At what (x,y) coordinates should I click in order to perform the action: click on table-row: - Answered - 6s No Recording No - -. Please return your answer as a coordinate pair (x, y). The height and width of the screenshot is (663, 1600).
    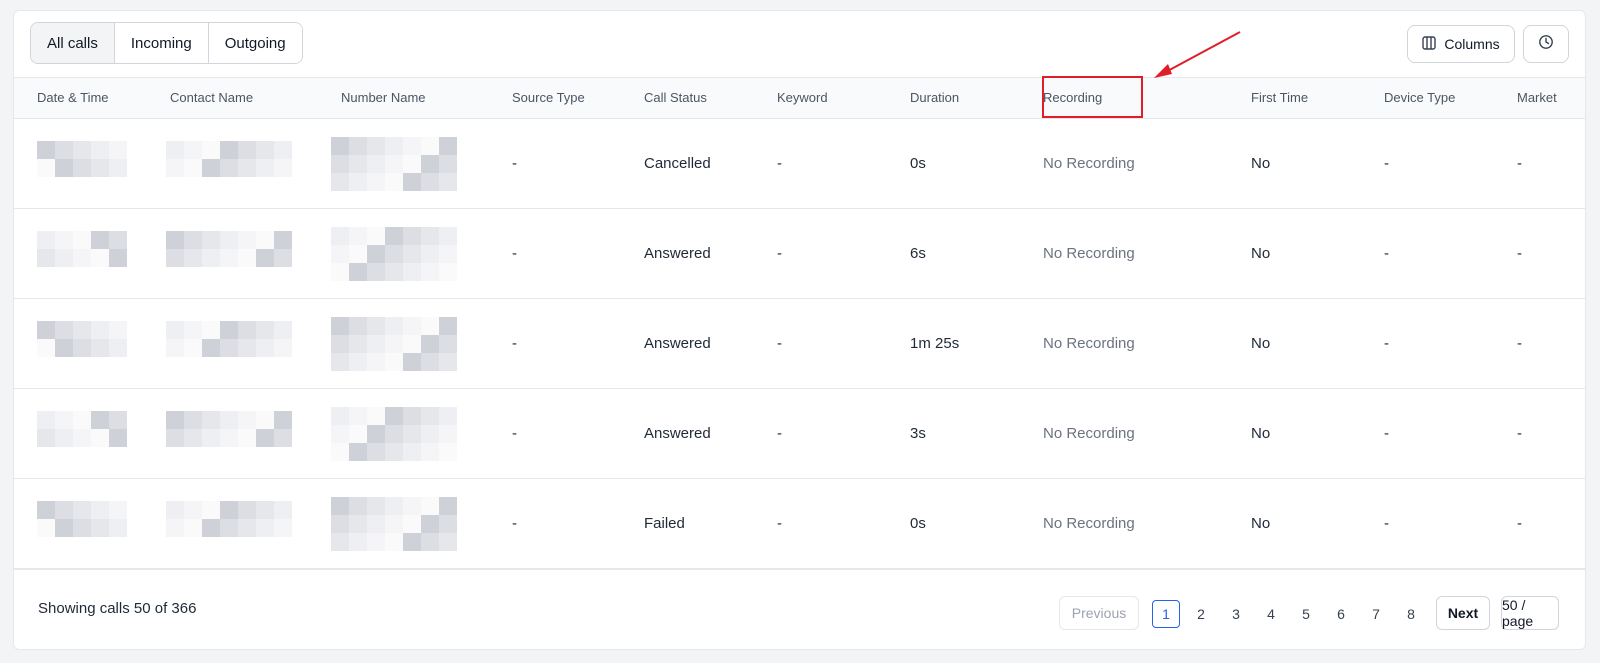
    Looking at the image, I should click on (799, 254).